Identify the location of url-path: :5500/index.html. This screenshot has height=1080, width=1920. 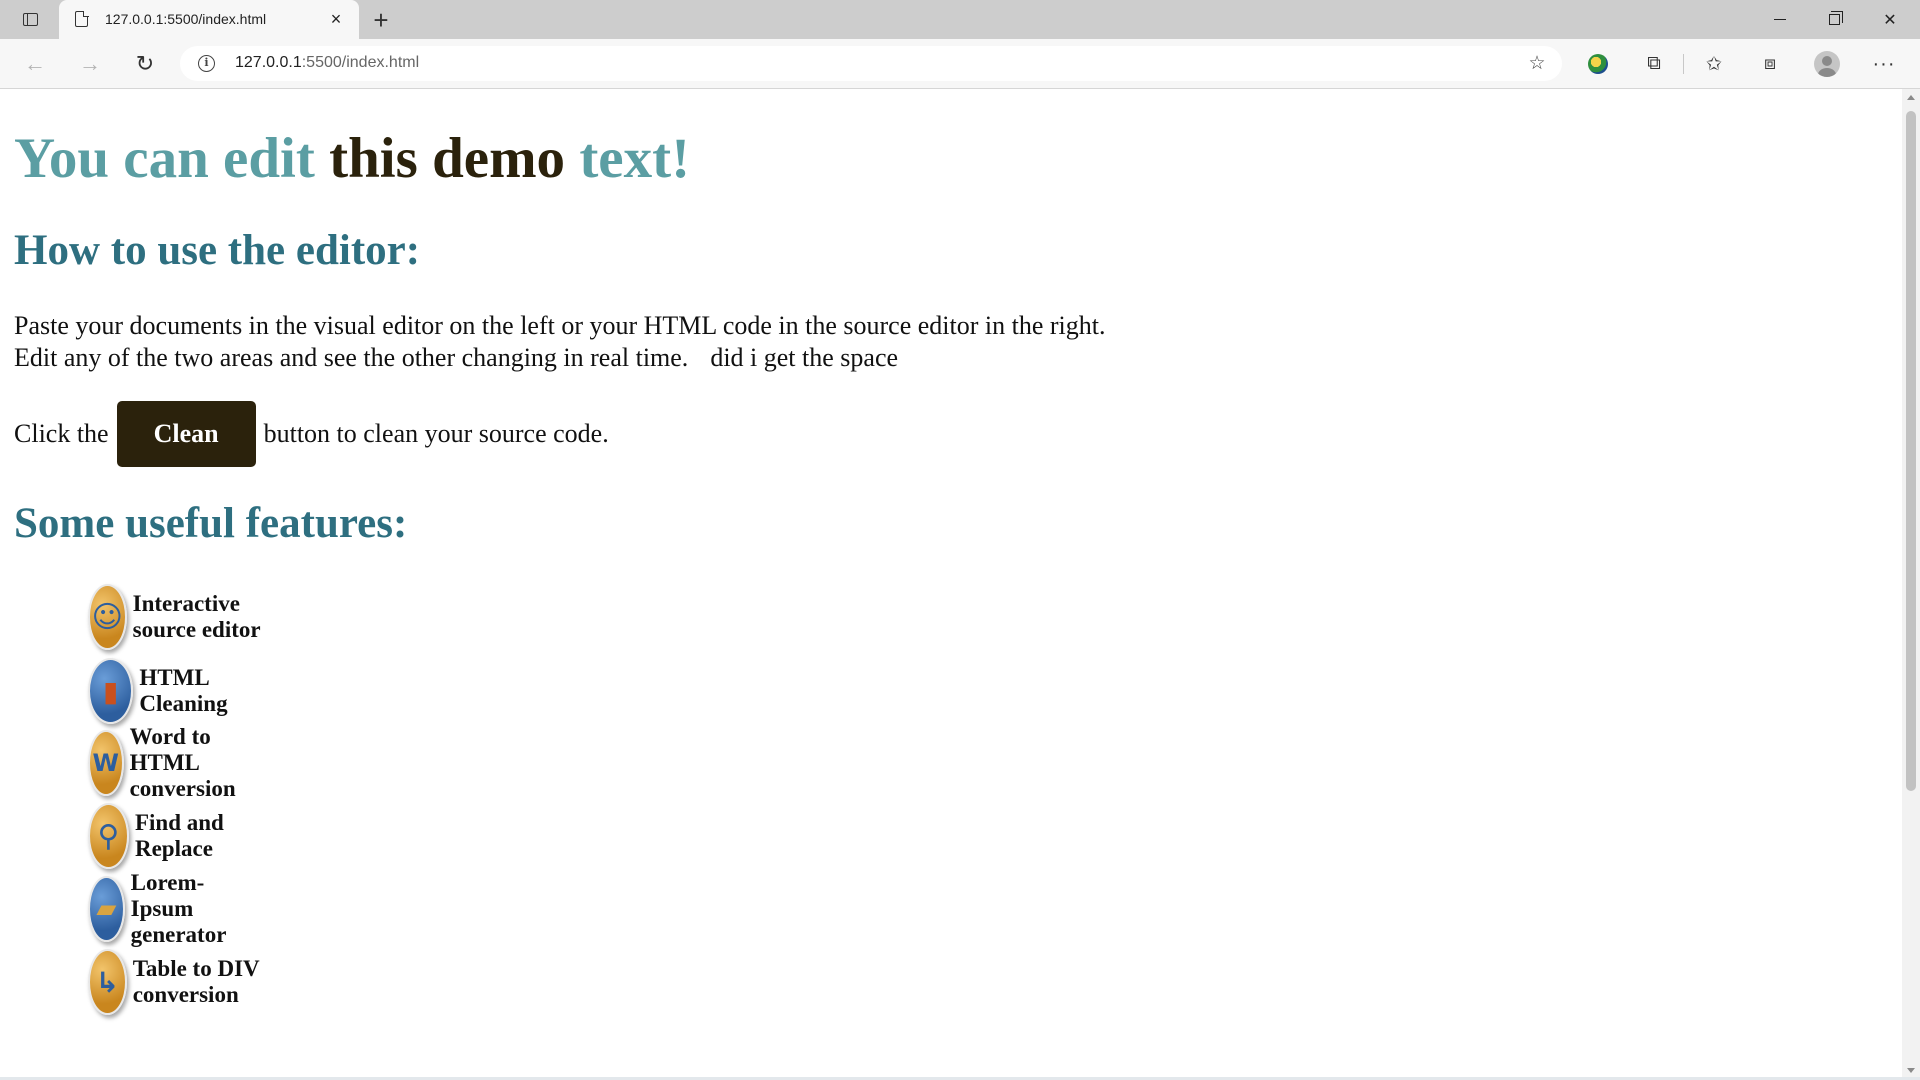
(360, 62).